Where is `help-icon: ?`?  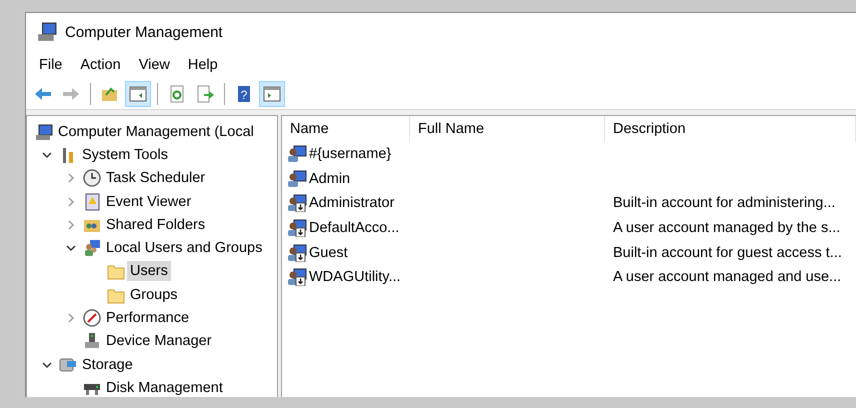
help-icon: ? is located at coordinates (244, 94).